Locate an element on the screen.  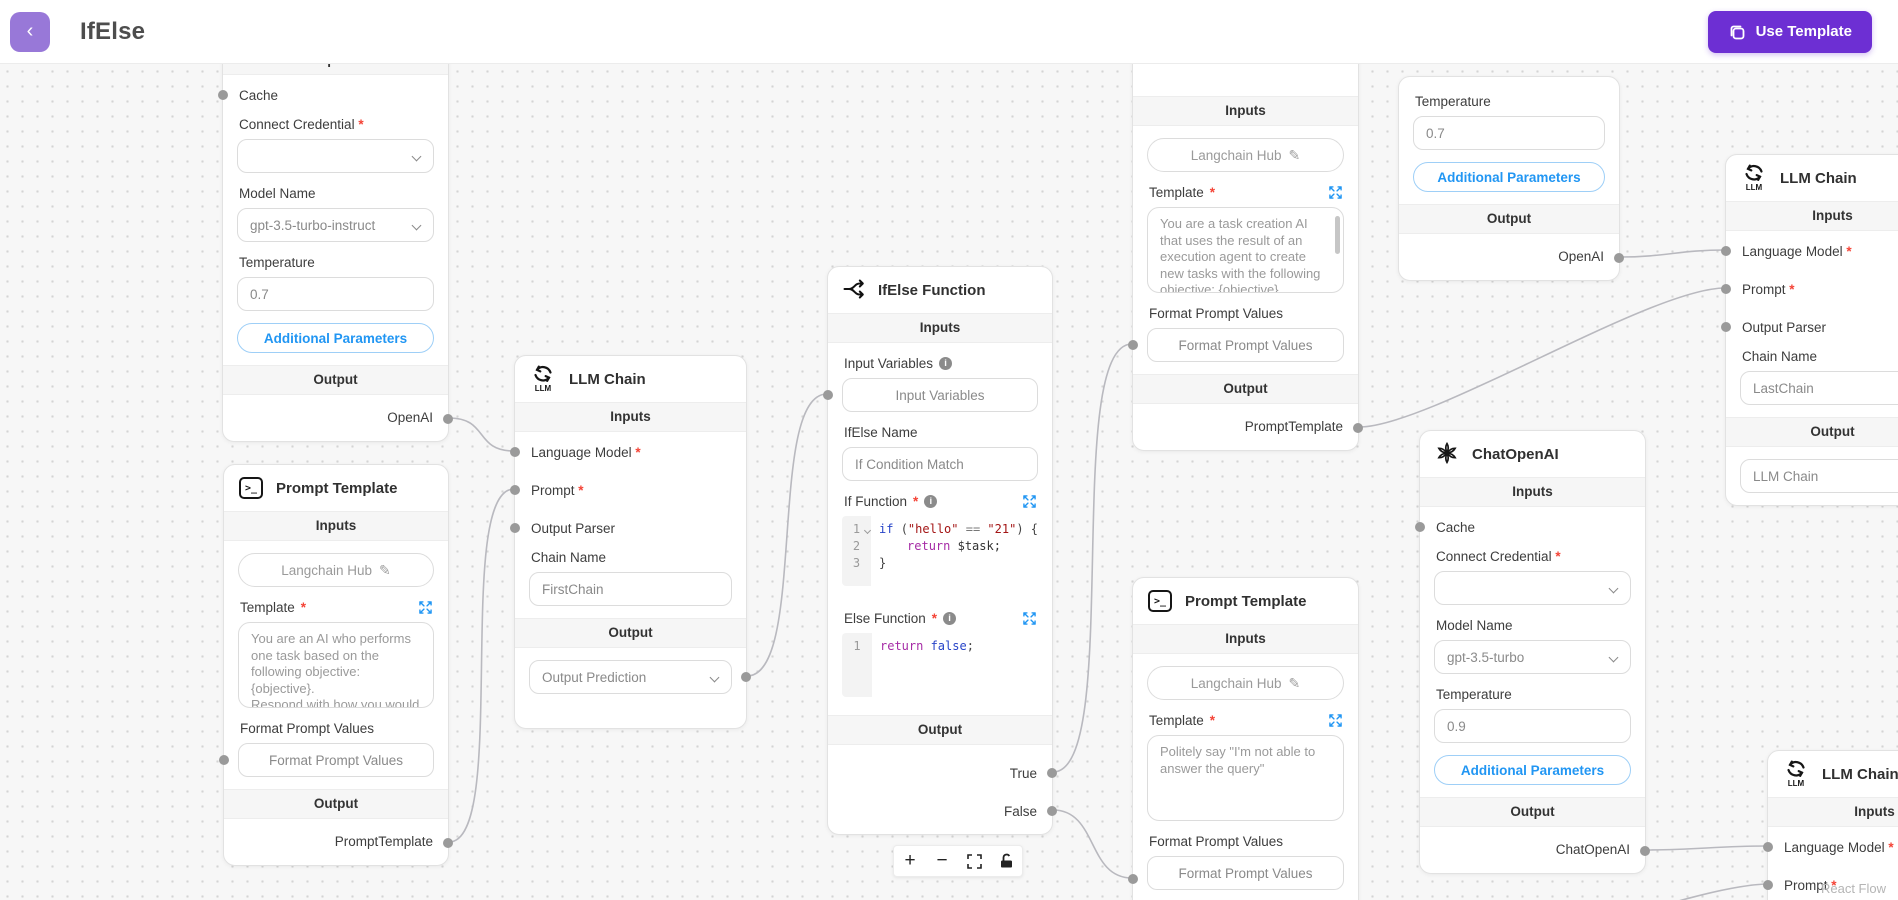
copy-icon is located at coordinates (1737, 32).